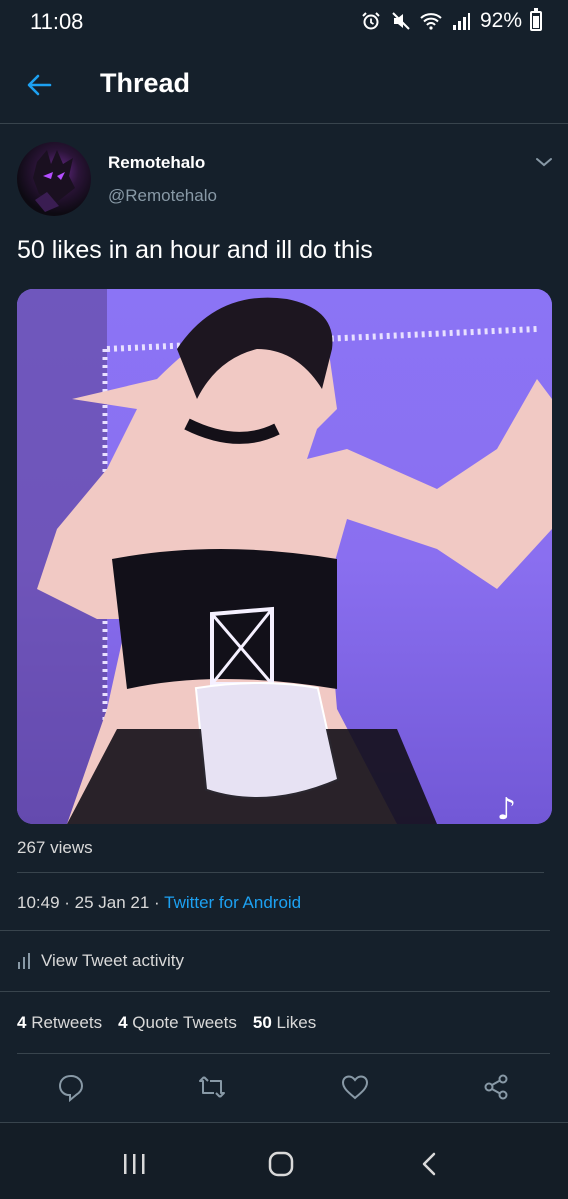 This screenshot has height=1199, width=568. I want to click on status-time: 11:08, so click(57, 21).